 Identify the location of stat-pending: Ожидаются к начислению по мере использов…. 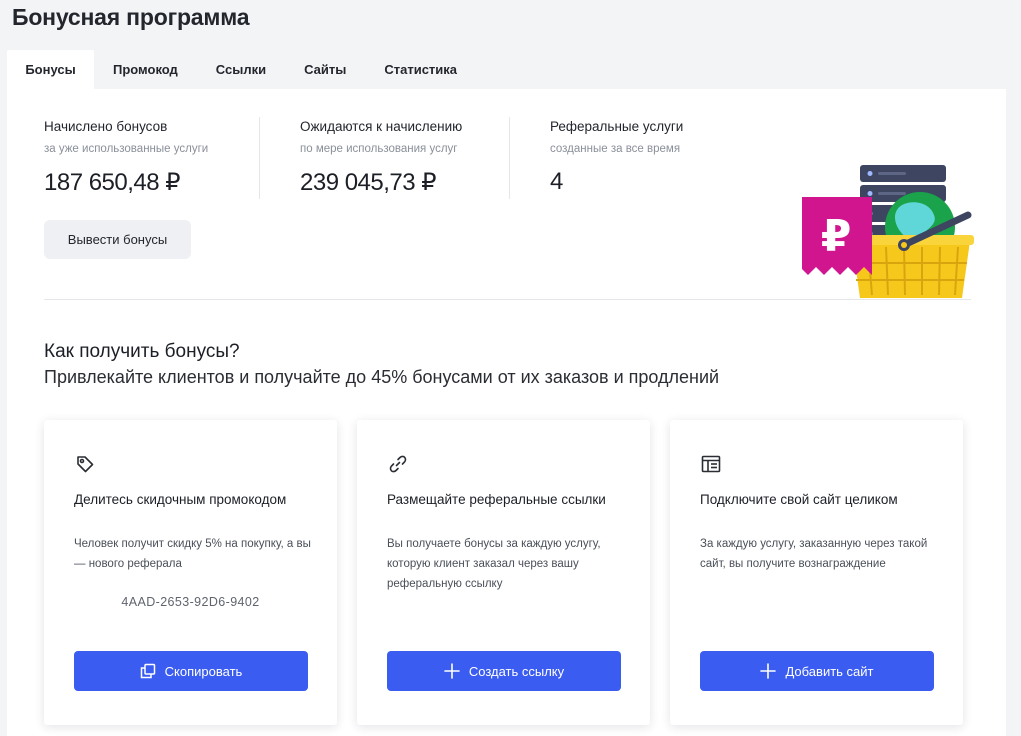
(381, 158).